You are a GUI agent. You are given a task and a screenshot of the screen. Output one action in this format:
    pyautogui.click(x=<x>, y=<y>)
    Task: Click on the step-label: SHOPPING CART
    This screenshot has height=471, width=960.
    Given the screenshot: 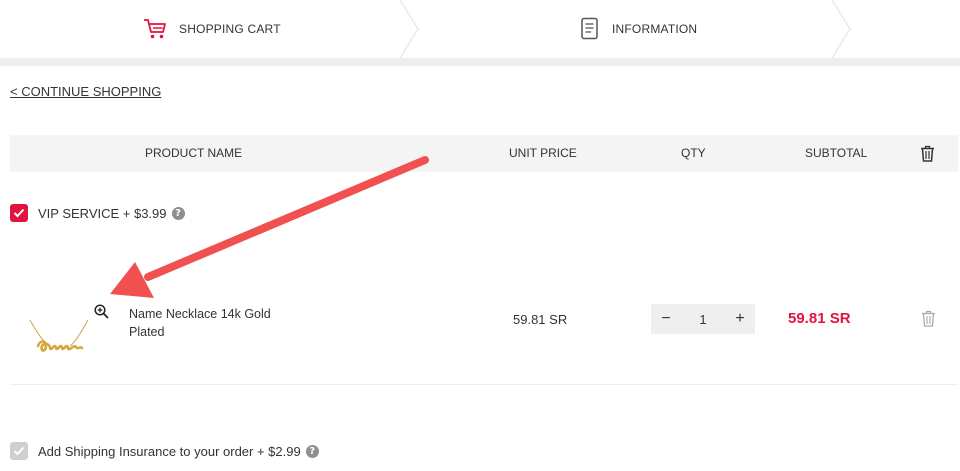 What is the action you would take?
    pyautogui.click(x=230, y=29)
    